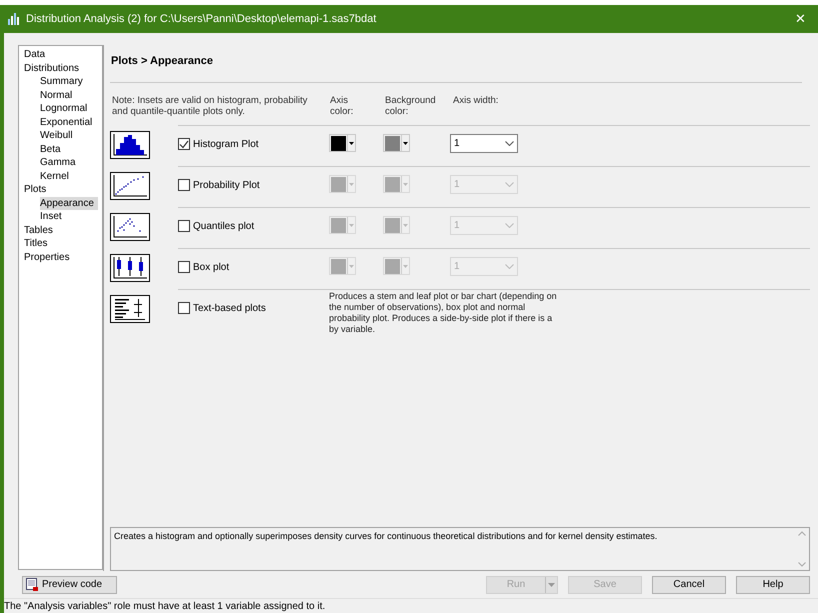 This screenshot has width=818, height=613. Describe the element at coordinates (52, 149) in the screenshot. I see `tree-item: Beta` at that location.